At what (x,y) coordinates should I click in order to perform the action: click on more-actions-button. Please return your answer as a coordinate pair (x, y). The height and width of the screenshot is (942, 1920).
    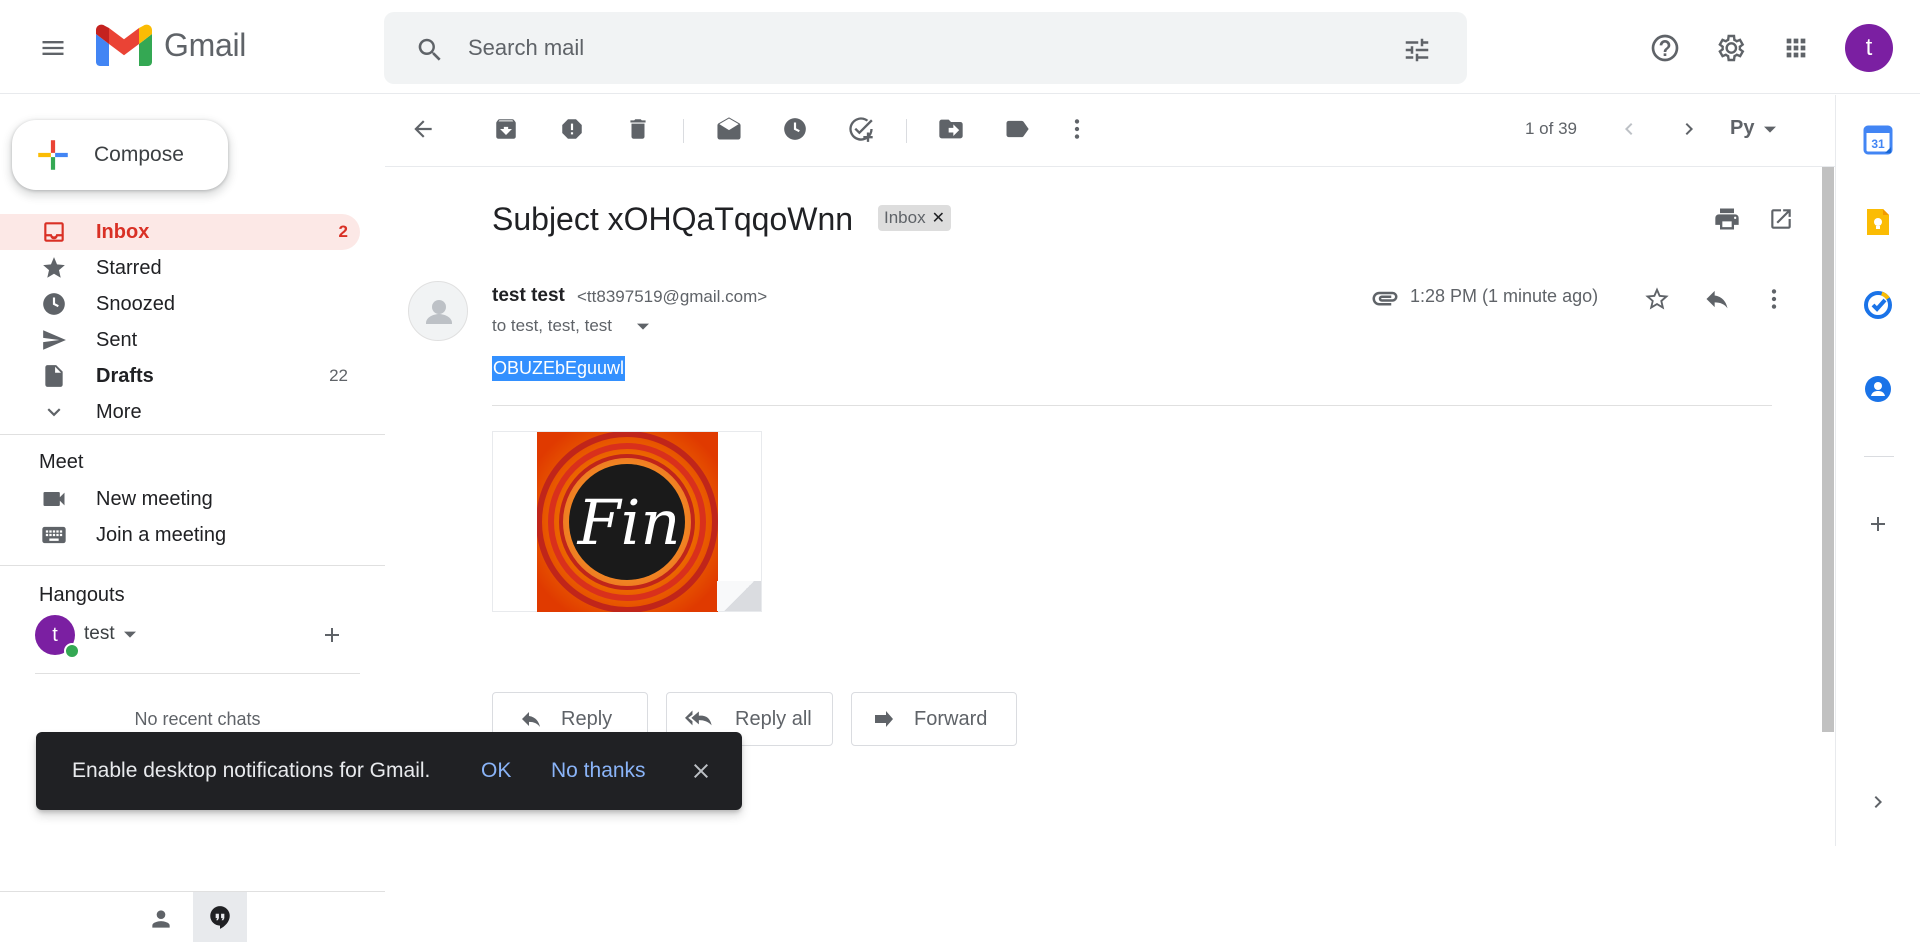
    Looking at the image, I should click on (1077, 129).